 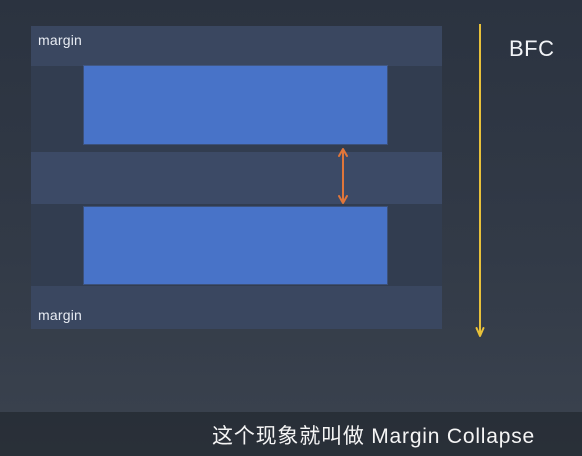 What do you see at coordinates (235, 245) in the screenshot?
I see `bottom-block` at bounding box center [235, 245].